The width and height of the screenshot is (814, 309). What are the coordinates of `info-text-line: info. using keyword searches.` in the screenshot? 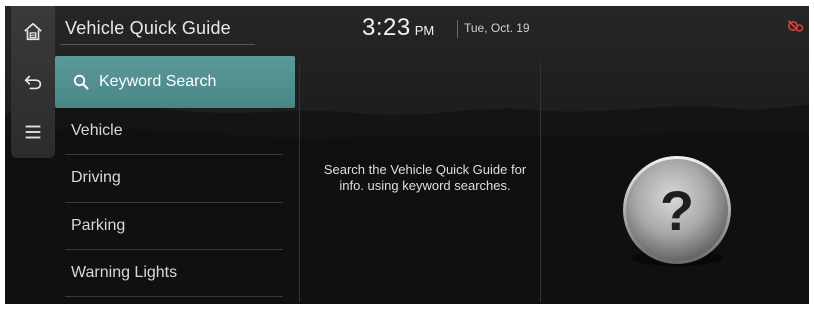 It's located at (425, 185).